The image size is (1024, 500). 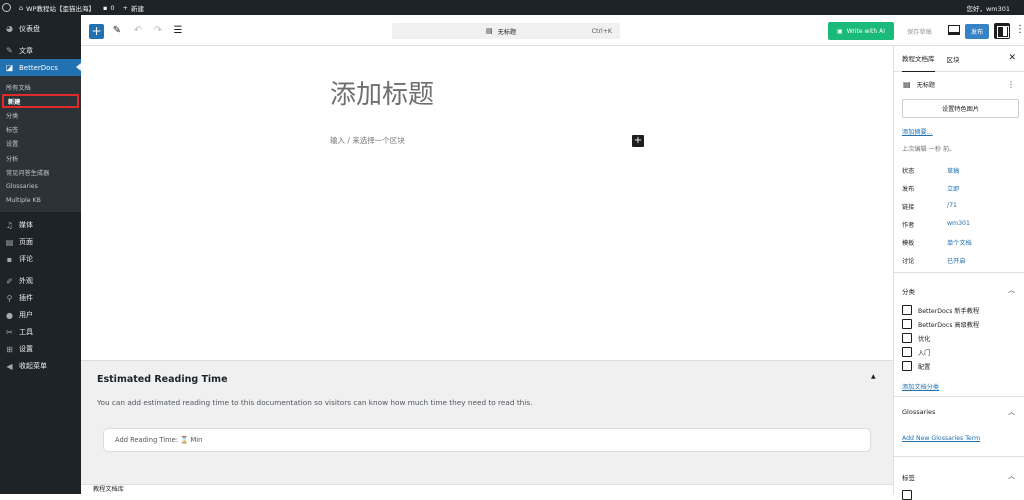 I want to click on close-icon: ✕, so click(x=1012, y=58).